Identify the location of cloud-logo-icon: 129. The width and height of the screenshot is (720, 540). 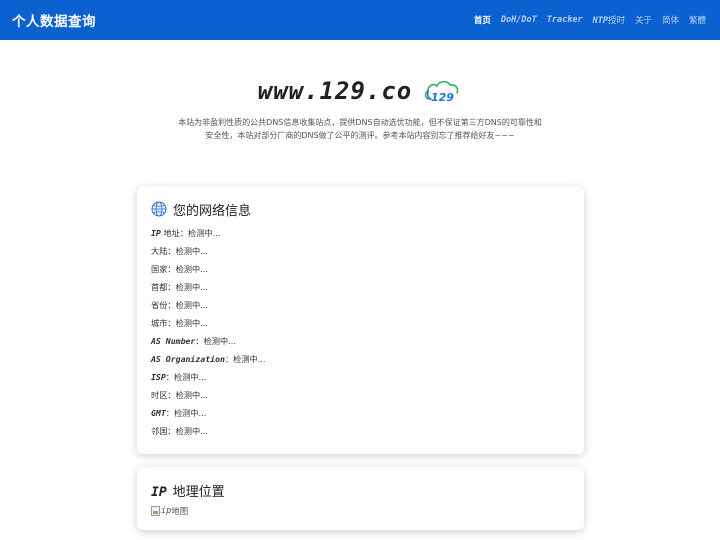
(442, 92).